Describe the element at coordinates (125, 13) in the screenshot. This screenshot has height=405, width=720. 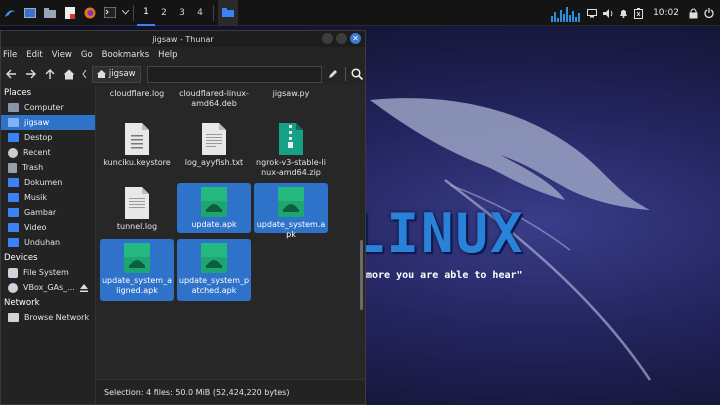
I see `launcher-dropdown` at that location.